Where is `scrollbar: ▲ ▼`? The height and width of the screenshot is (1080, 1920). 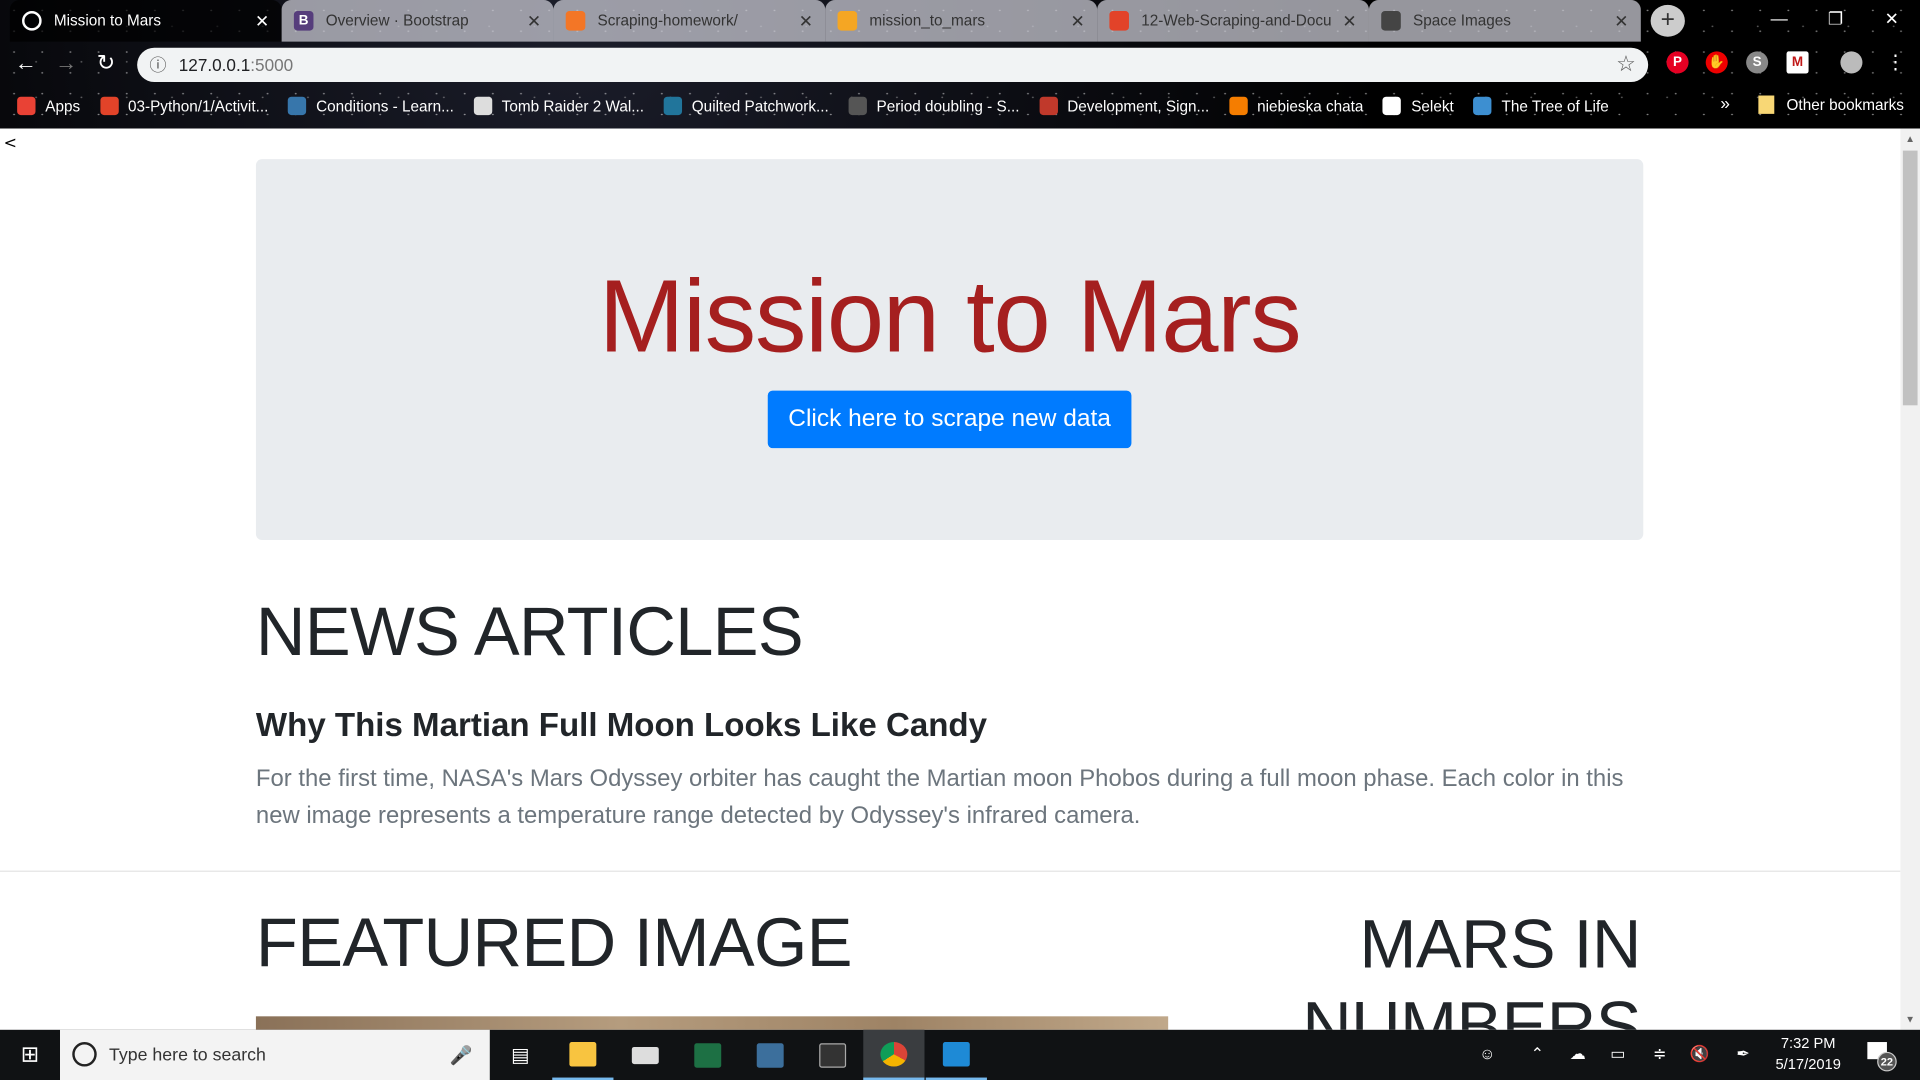
scrollbar: ▲ ▼ is located at coordinates (1910, 579).